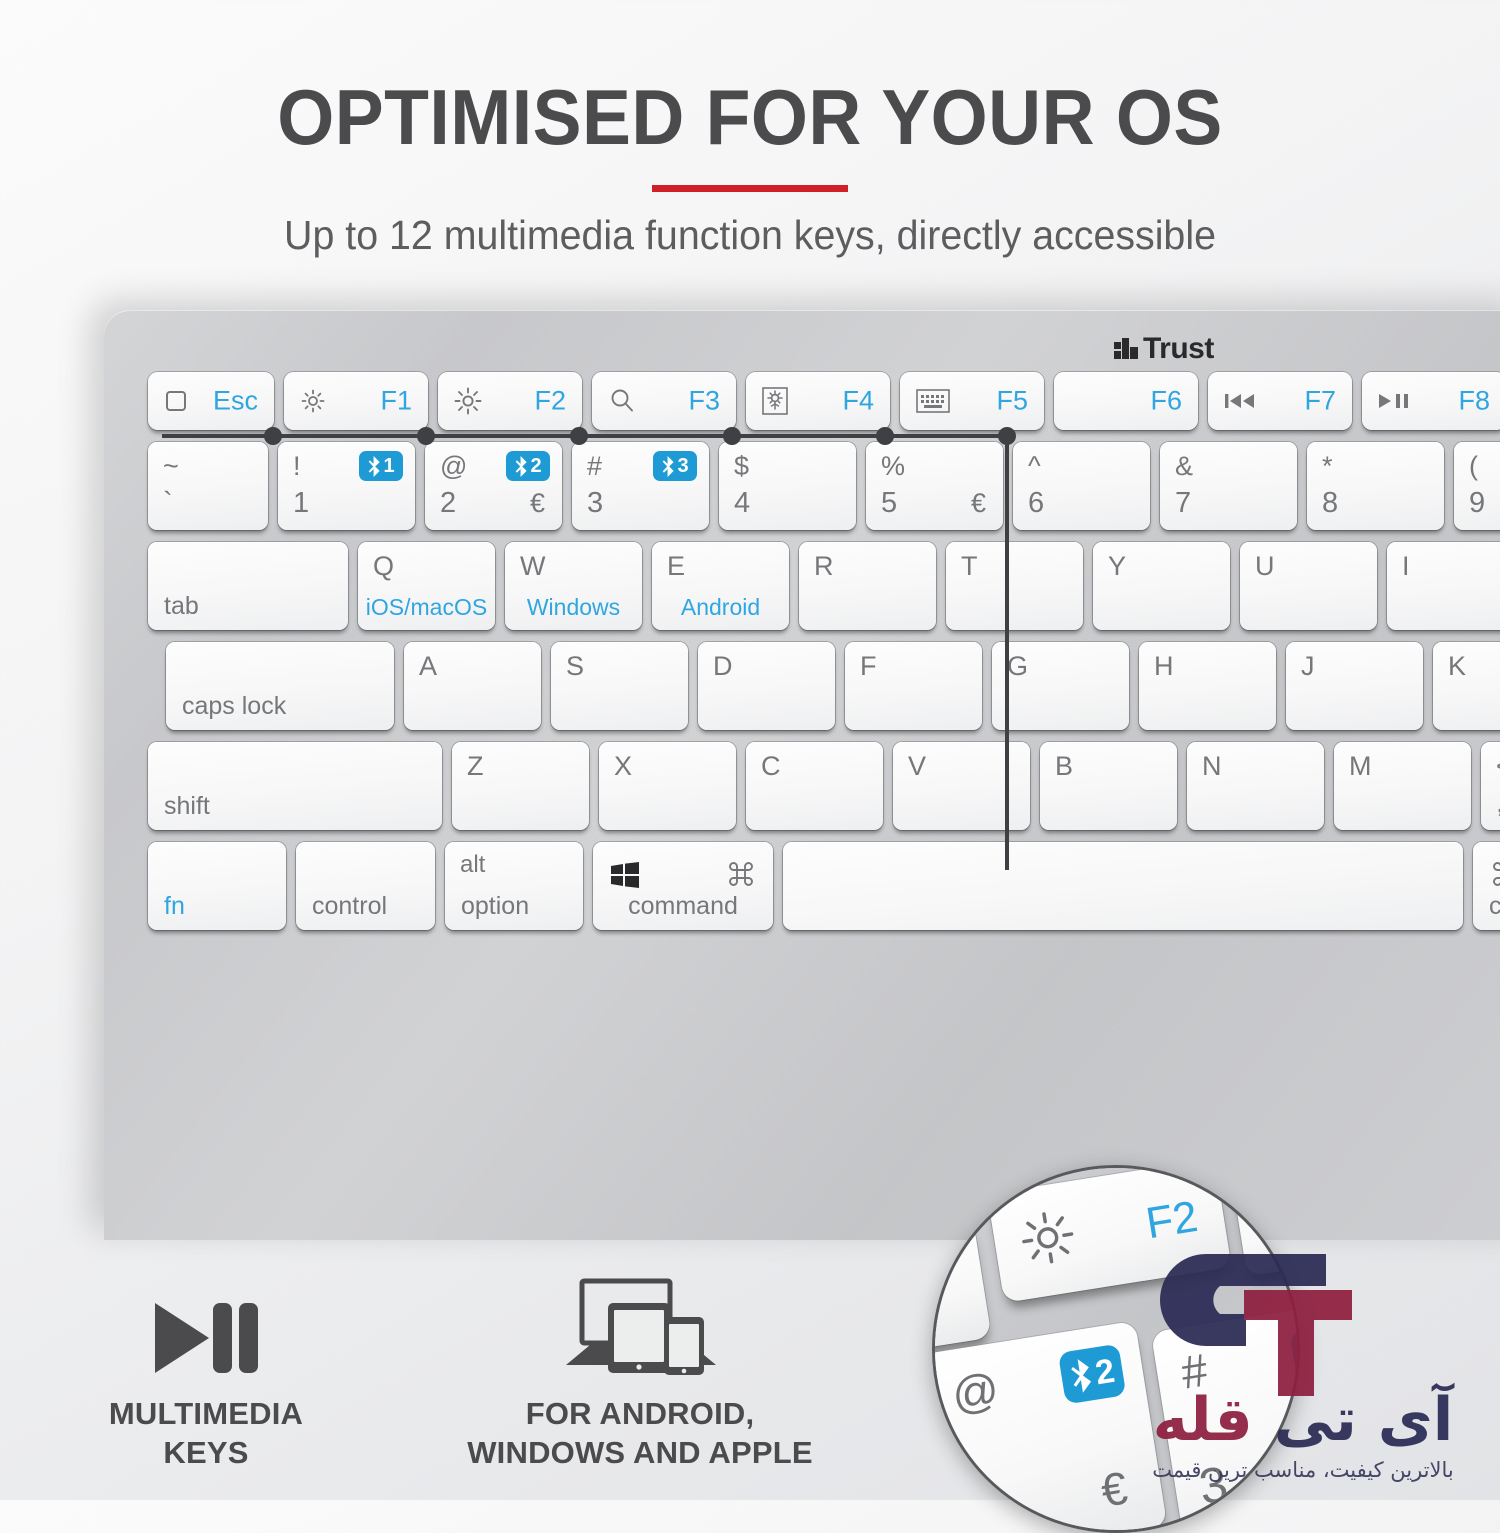 This screenshot has width=1500, height=1533. Describe the element at coordinates (1014, 586) in the screenshot. I see `key-t: T` at that location.